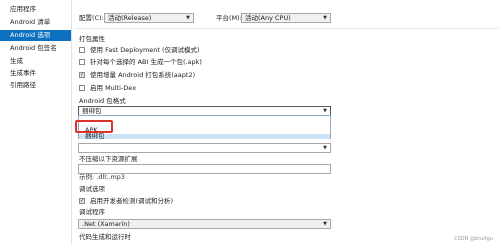  Describe the element at coordinates (82, 201) in the screenshot. I see `enable-debug-checkbox: ✓` at that location.